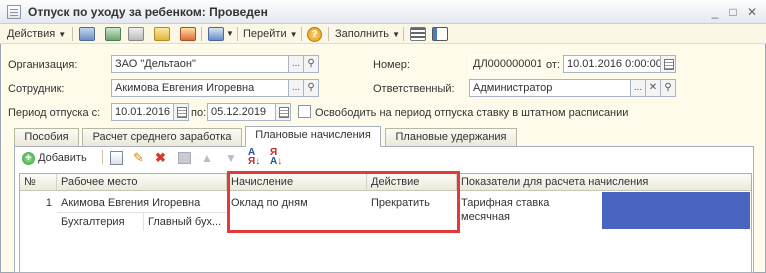 The height and width of the screenshot is (273, 766). I want to click on fill-label: Заполнить, so click(362, 34).